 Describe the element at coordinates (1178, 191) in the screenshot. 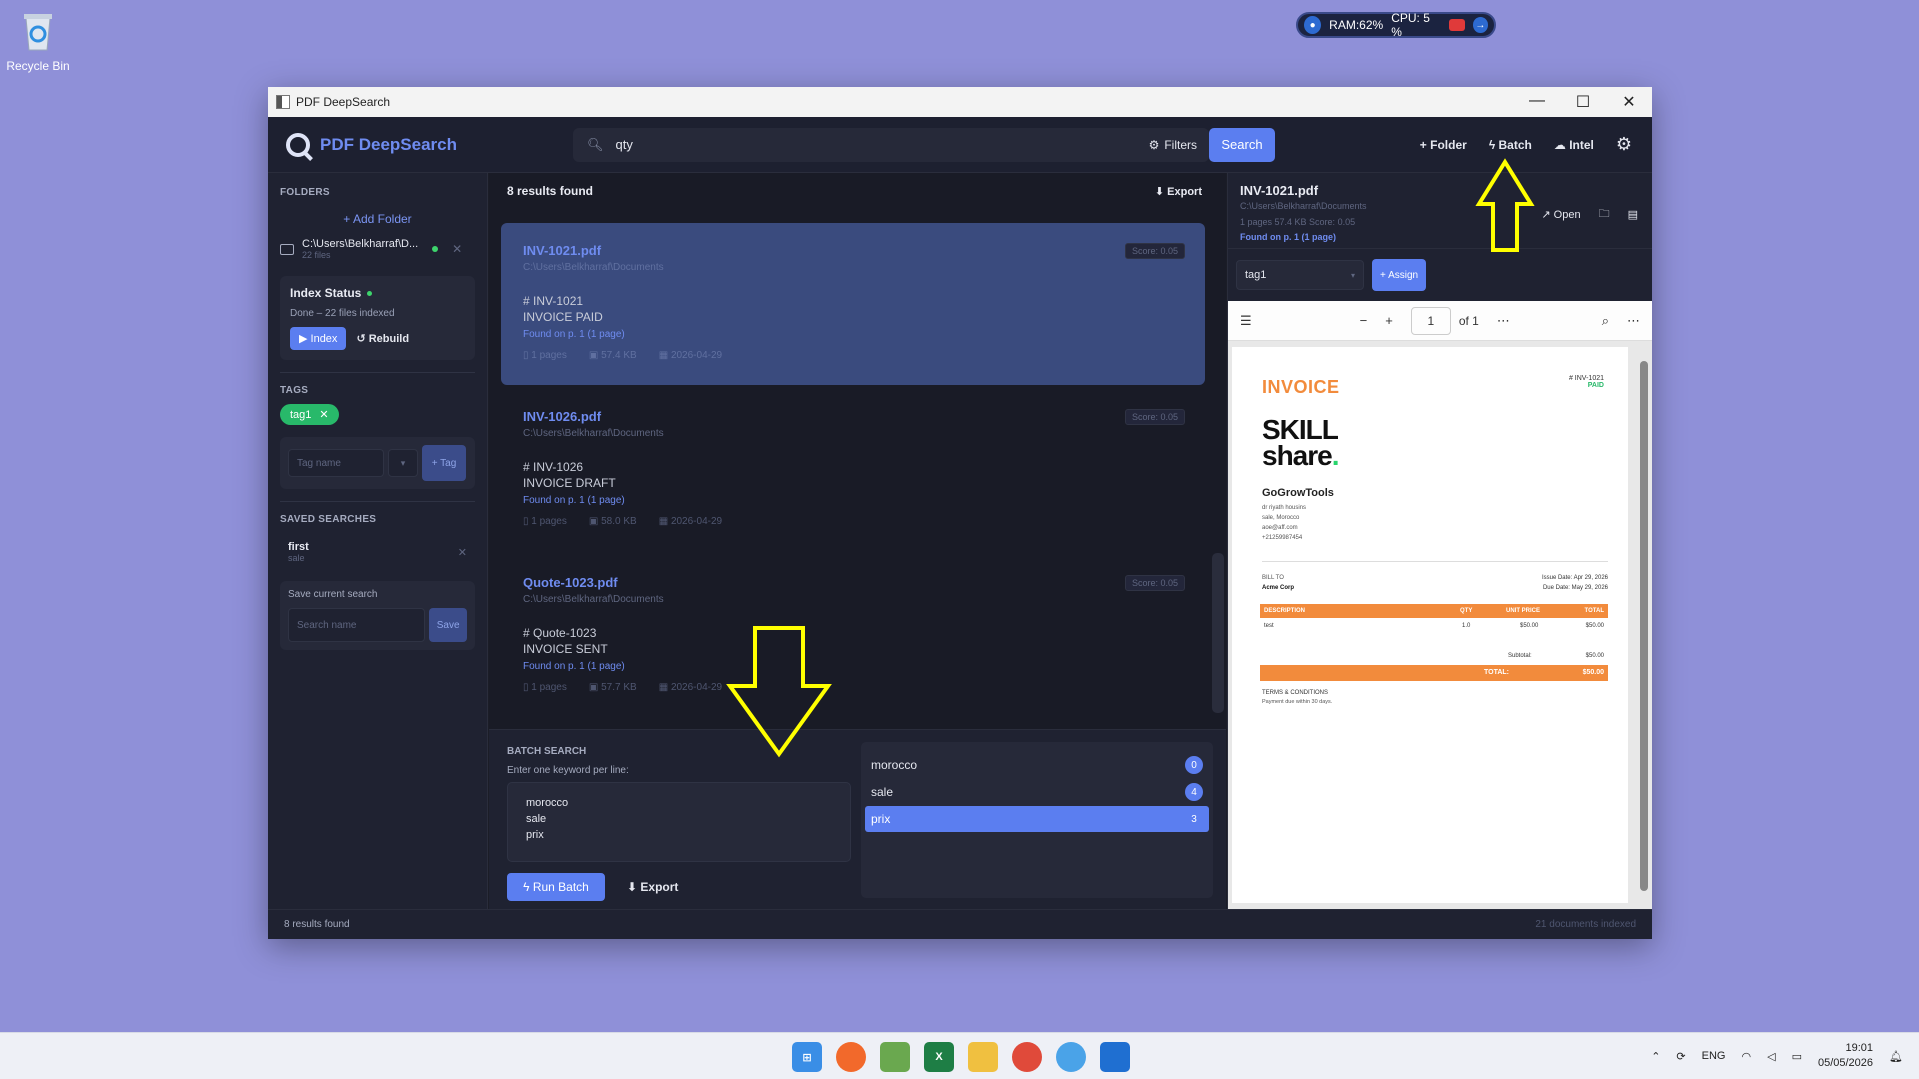

I see `export-results-button: ⬇ Export` at that location.